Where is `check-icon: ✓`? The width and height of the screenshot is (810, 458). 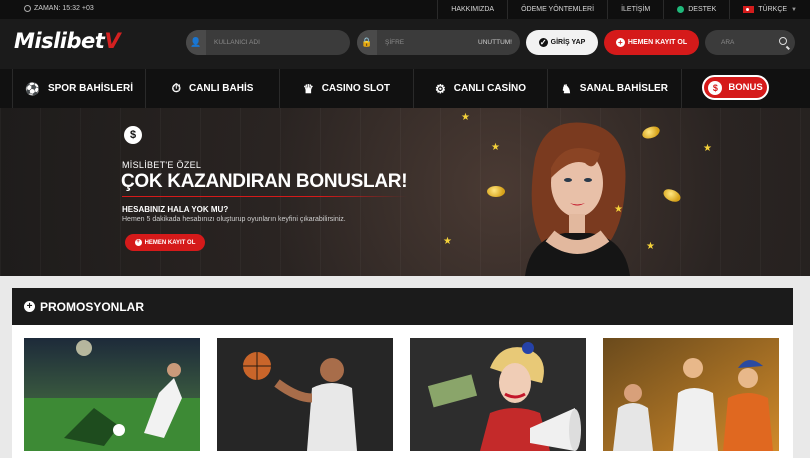 check-icon: ✓ is located at coordinates (543, 42).